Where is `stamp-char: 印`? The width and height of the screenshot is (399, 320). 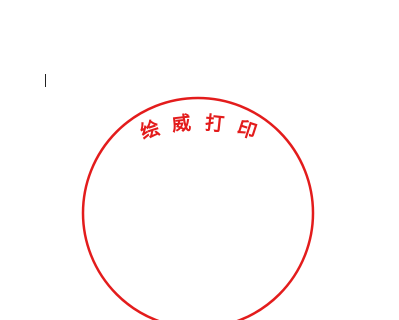
stamp-char: 印 is located at coordinates (246, 130).